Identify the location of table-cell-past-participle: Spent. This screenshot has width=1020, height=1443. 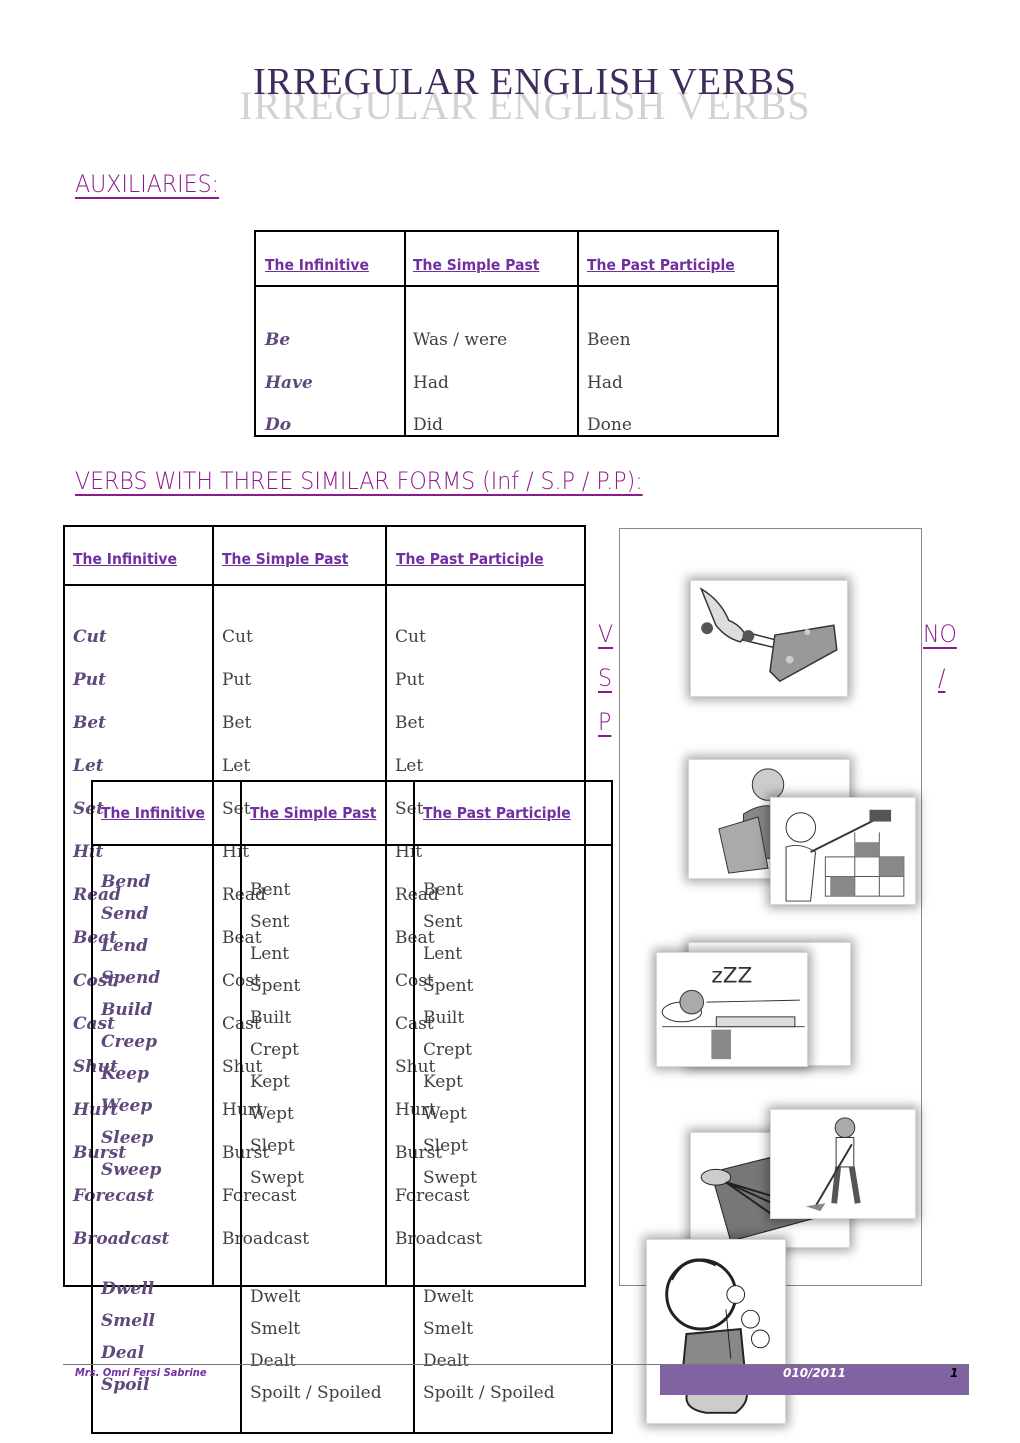
(448, 986).